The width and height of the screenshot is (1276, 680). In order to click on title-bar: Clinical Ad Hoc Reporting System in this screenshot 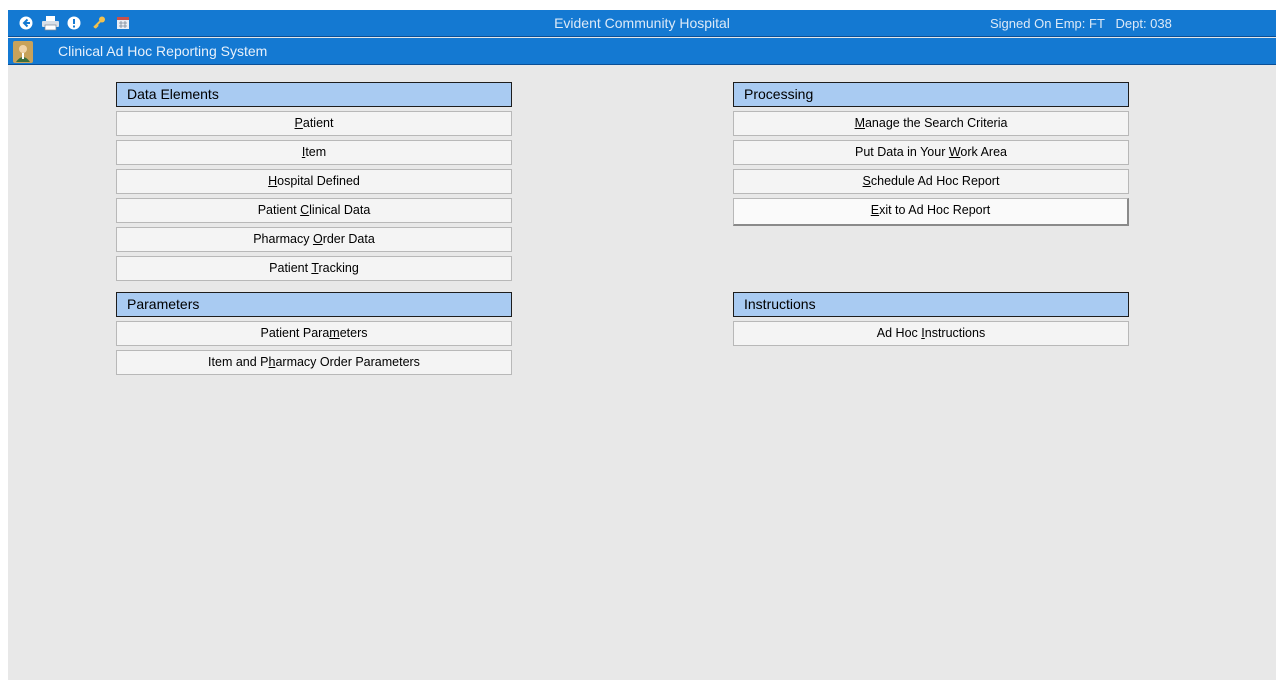, I will do `click(642, 51)`.